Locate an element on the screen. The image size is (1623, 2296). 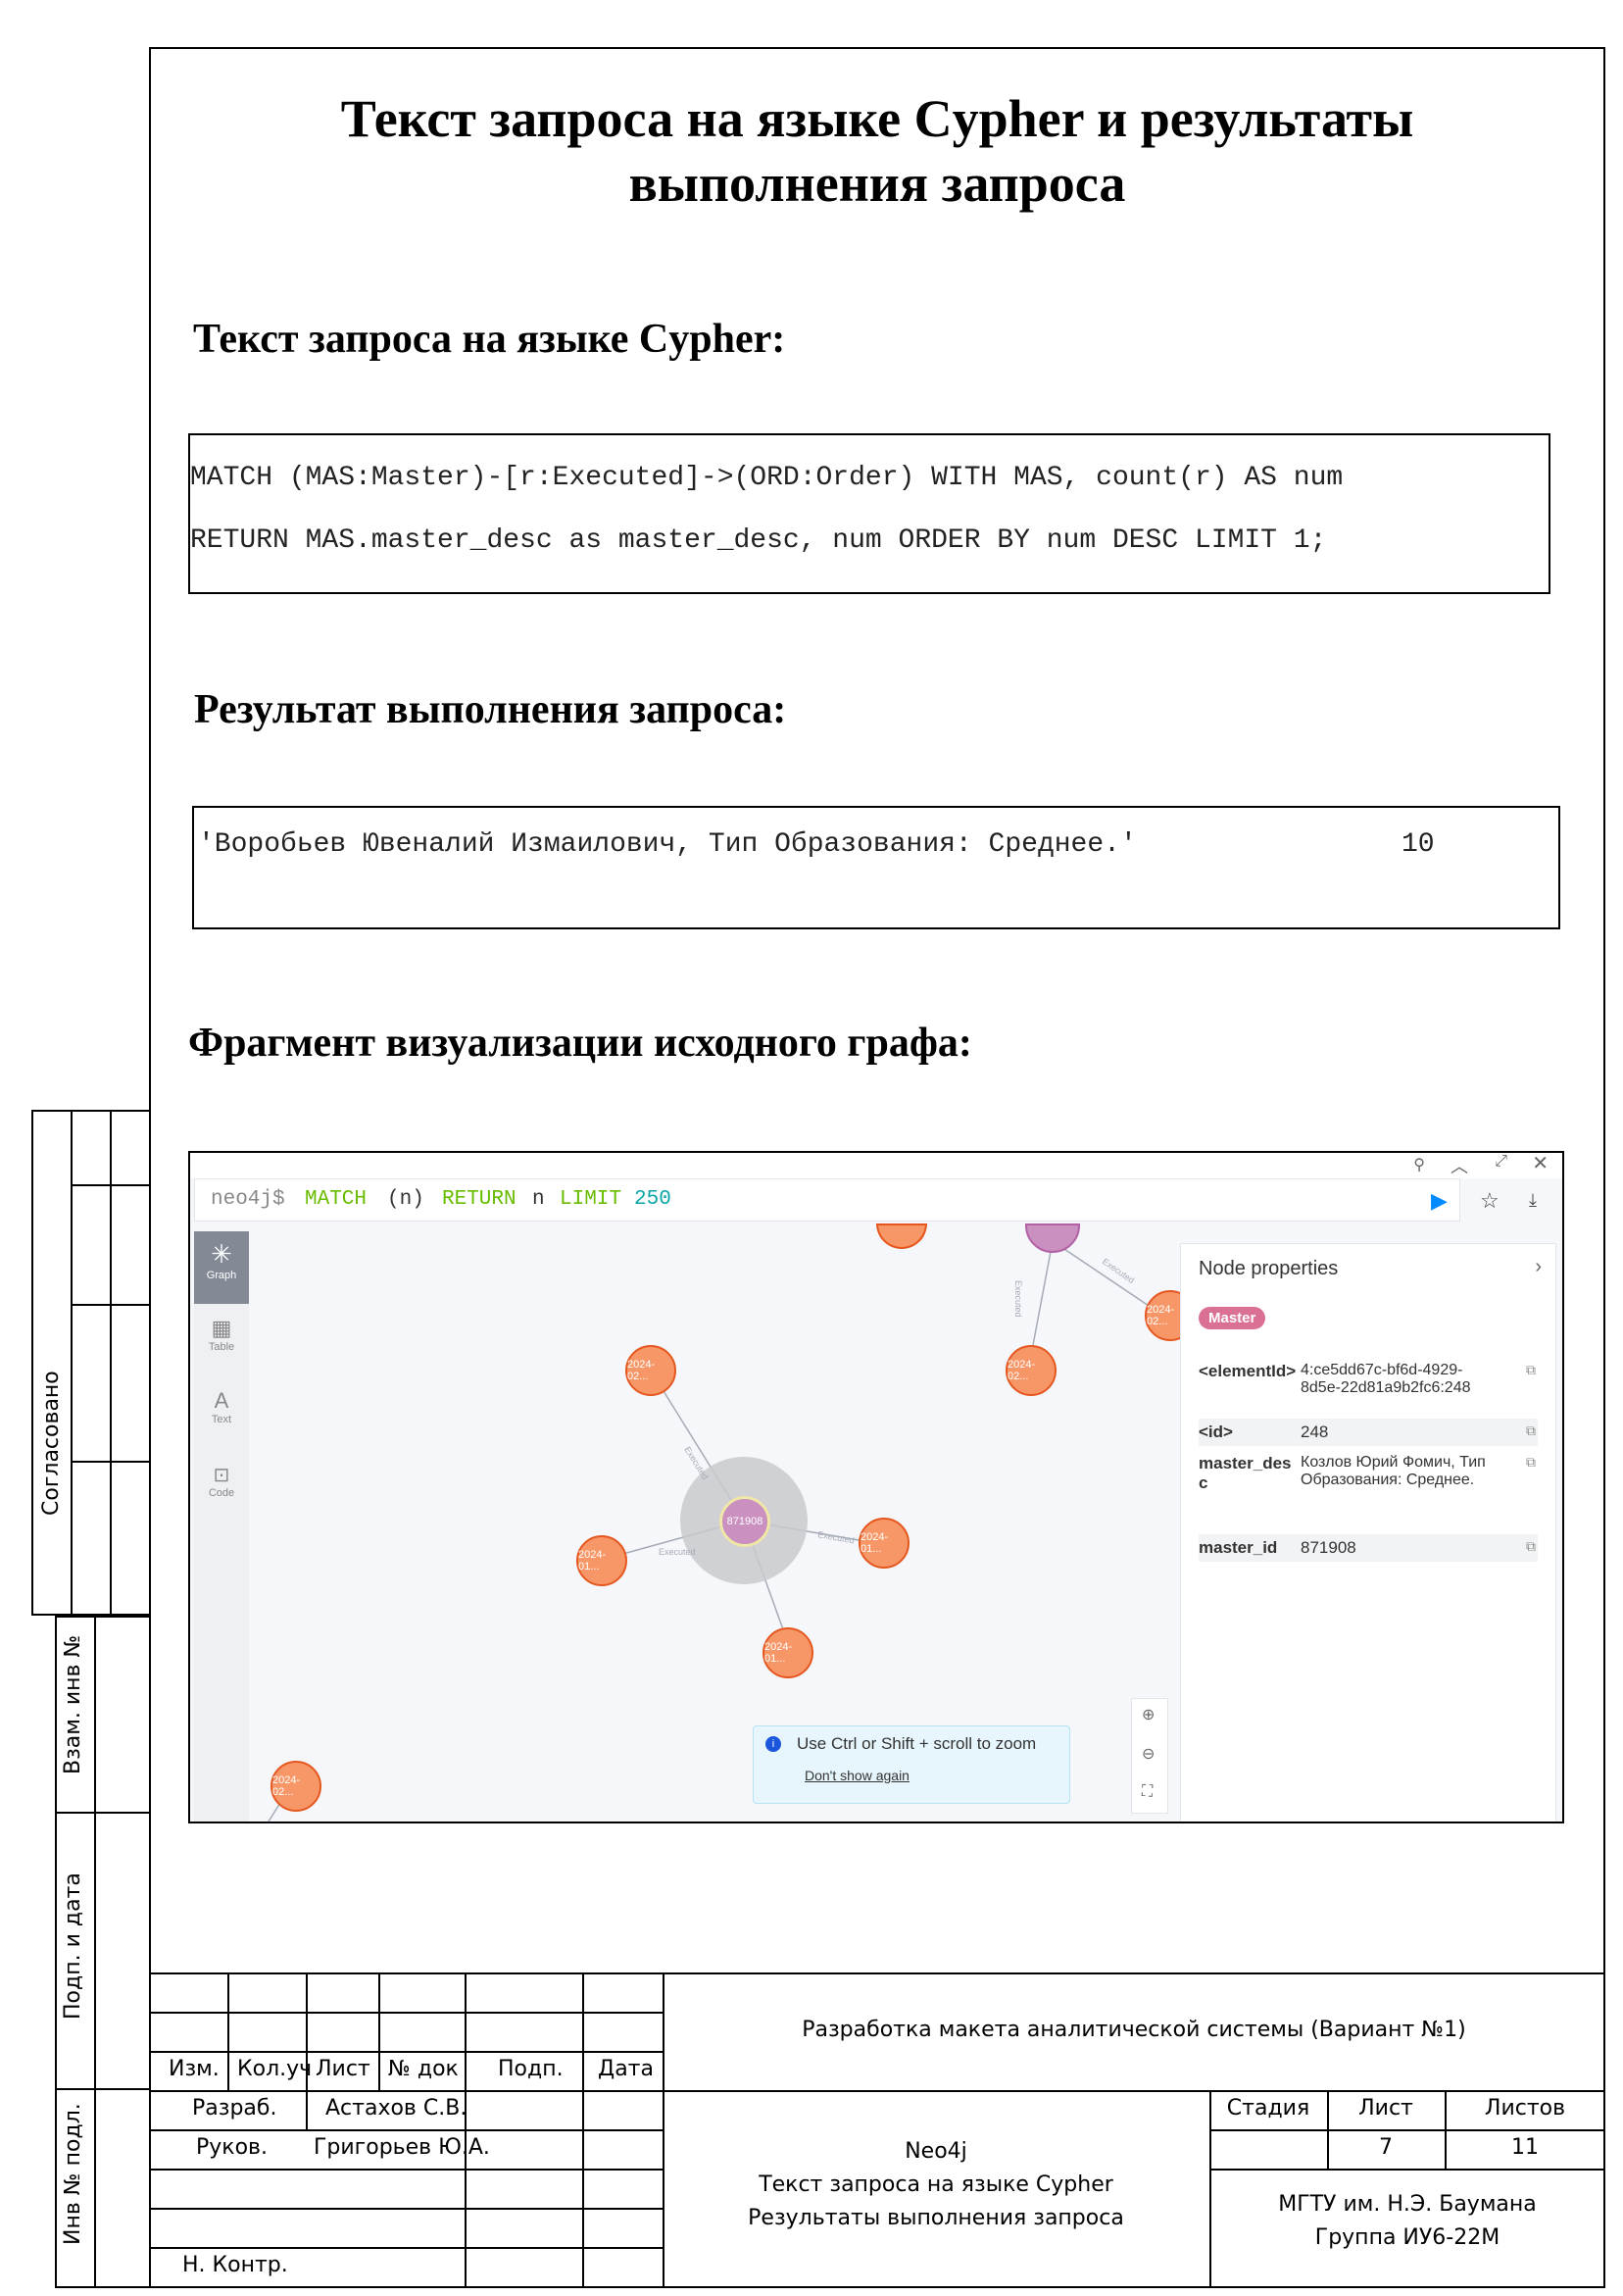
sheet-line-2: Текст запроса на языке Cypher is located at coordinates (936, 2184).